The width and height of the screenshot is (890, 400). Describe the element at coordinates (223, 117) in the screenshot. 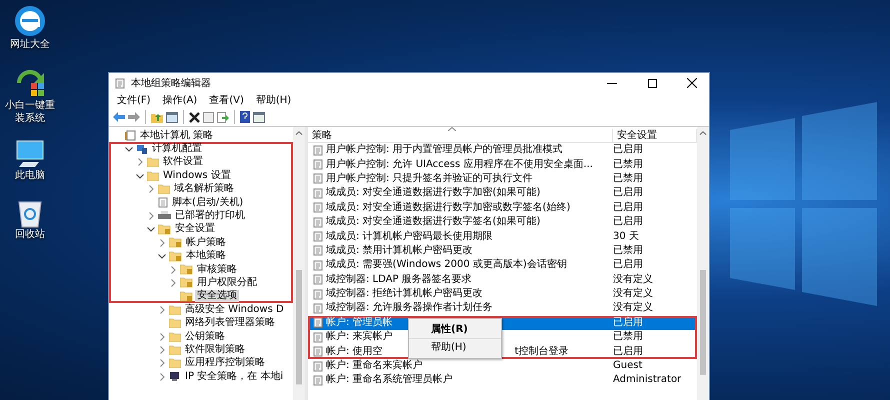

I see `export-icon` at that location.